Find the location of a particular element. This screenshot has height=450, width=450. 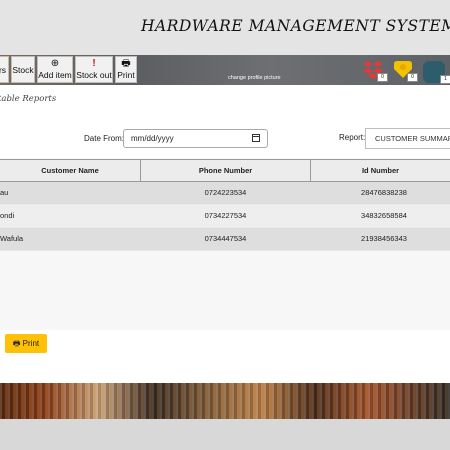

phone-number-cell: 0724223534 is located at coordinates (225, 192).